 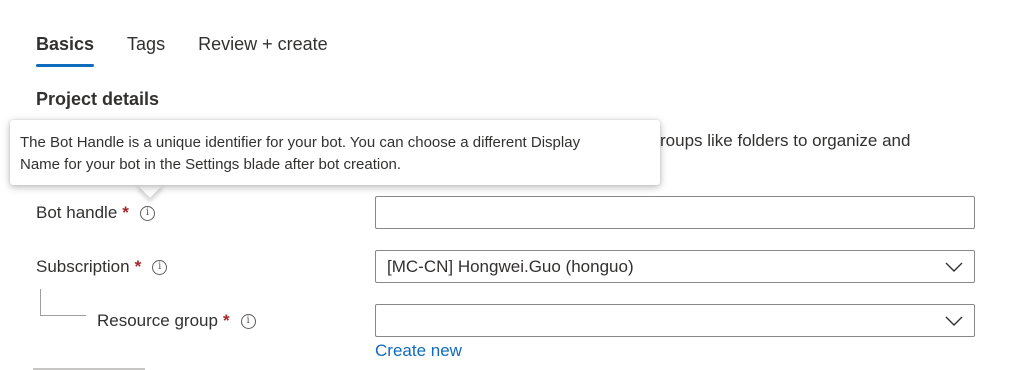 What do you see at coordinates (65, 50) in the screenshot?
I see `tab-basics: Basics` at bounding box center [65, 50].